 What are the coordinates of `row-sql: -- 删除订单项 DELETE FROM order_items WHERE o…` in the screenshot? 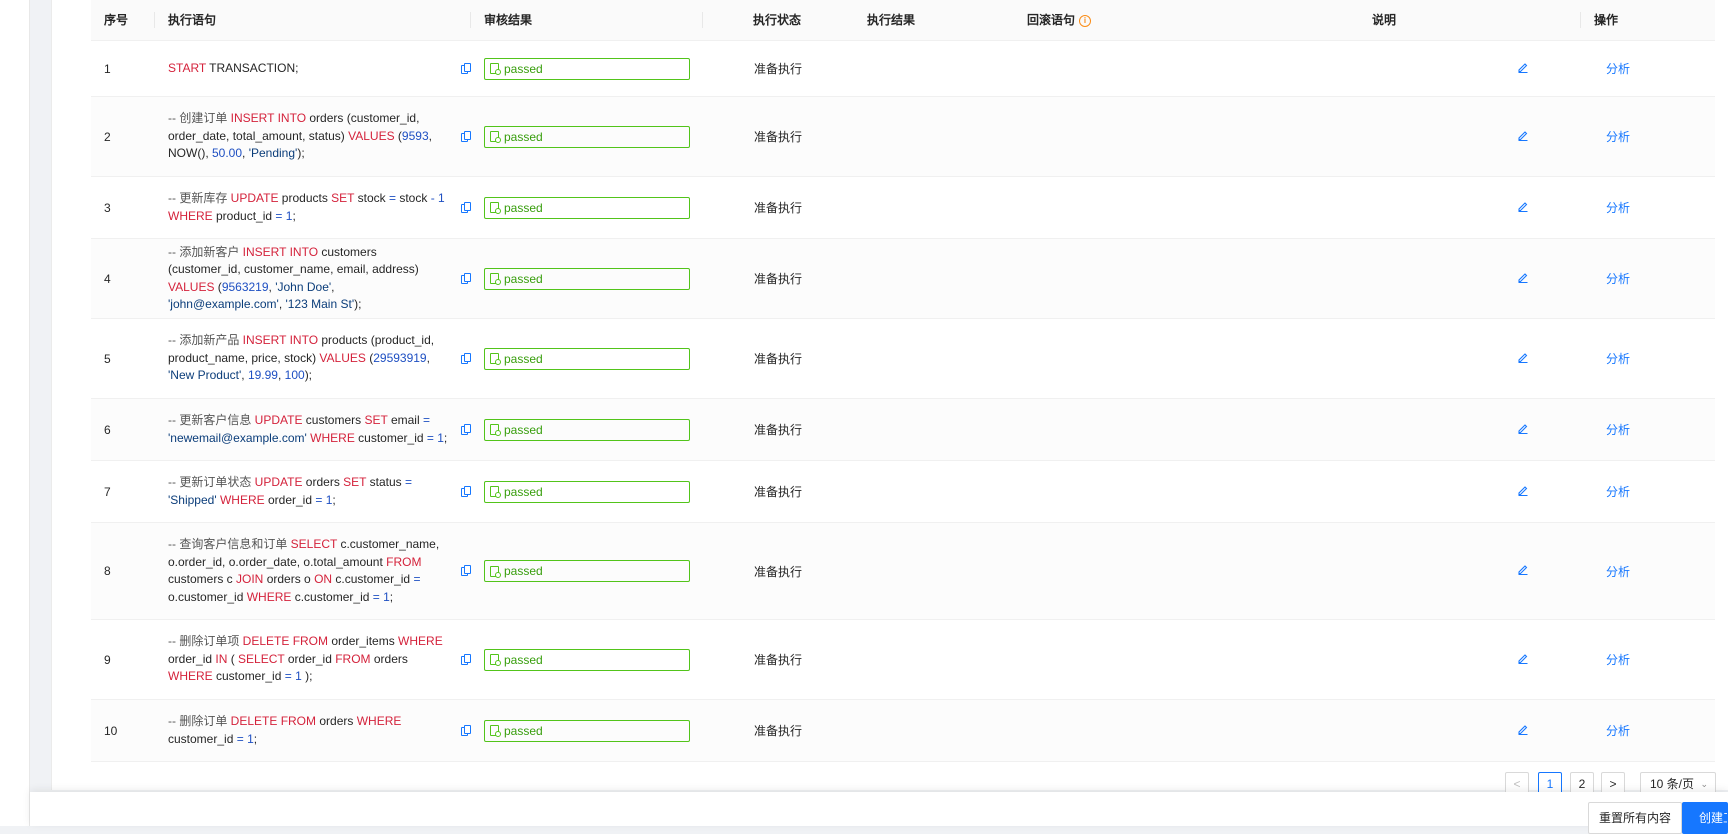 It's located at (313, 659).